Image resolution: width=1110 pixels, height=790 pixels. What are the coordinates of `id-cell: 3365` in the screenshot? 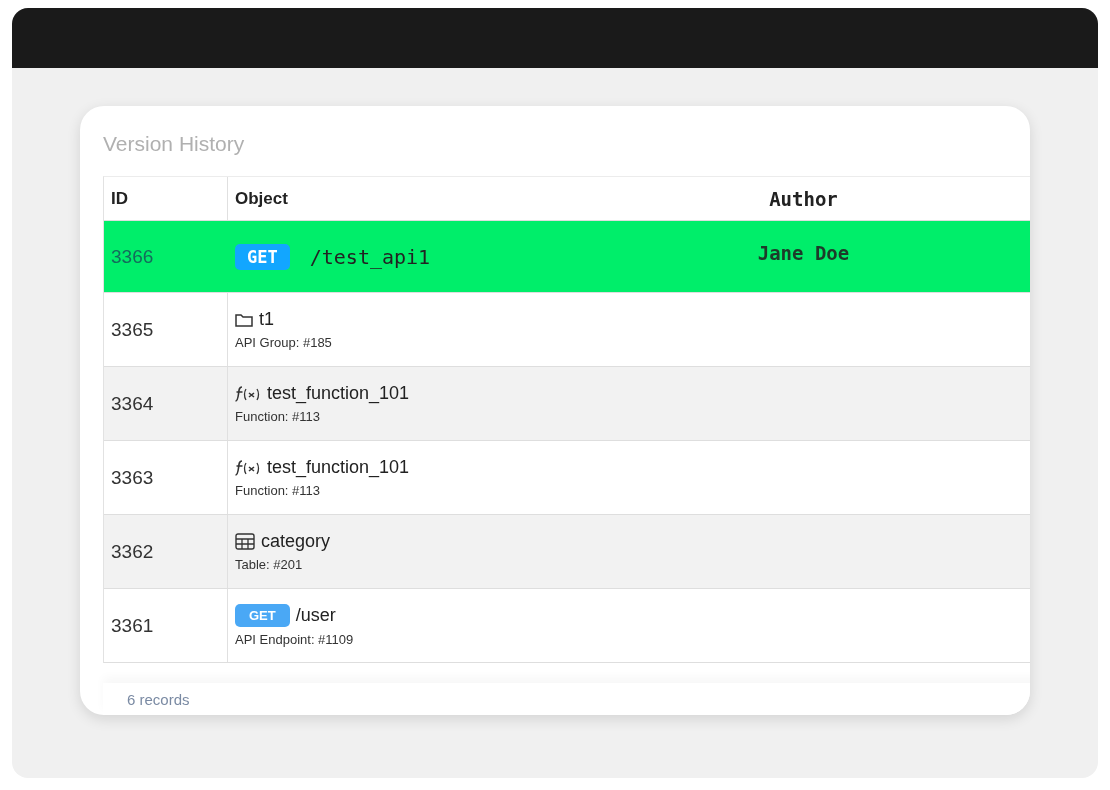 It's located at (132, 329).